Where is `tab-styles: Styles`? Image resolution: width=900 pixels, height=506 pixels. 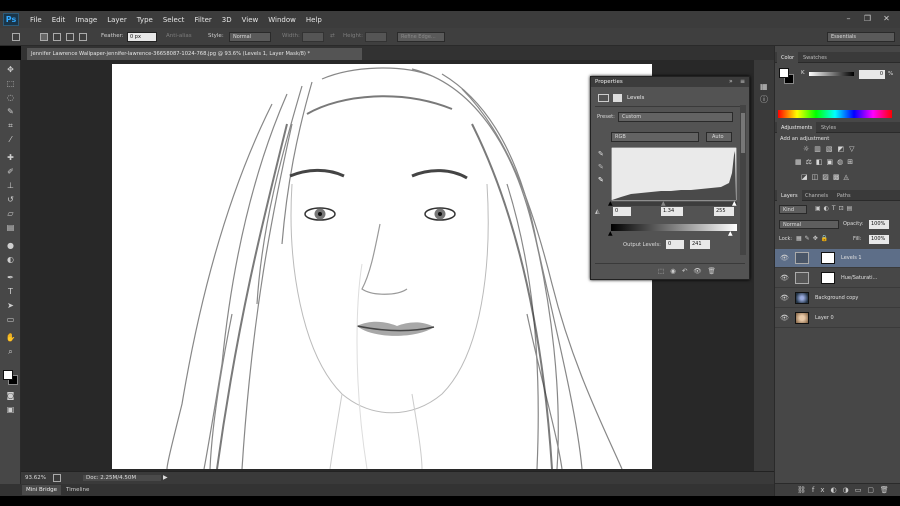 tab-styles: Styles is located at coordinates (828, 127).